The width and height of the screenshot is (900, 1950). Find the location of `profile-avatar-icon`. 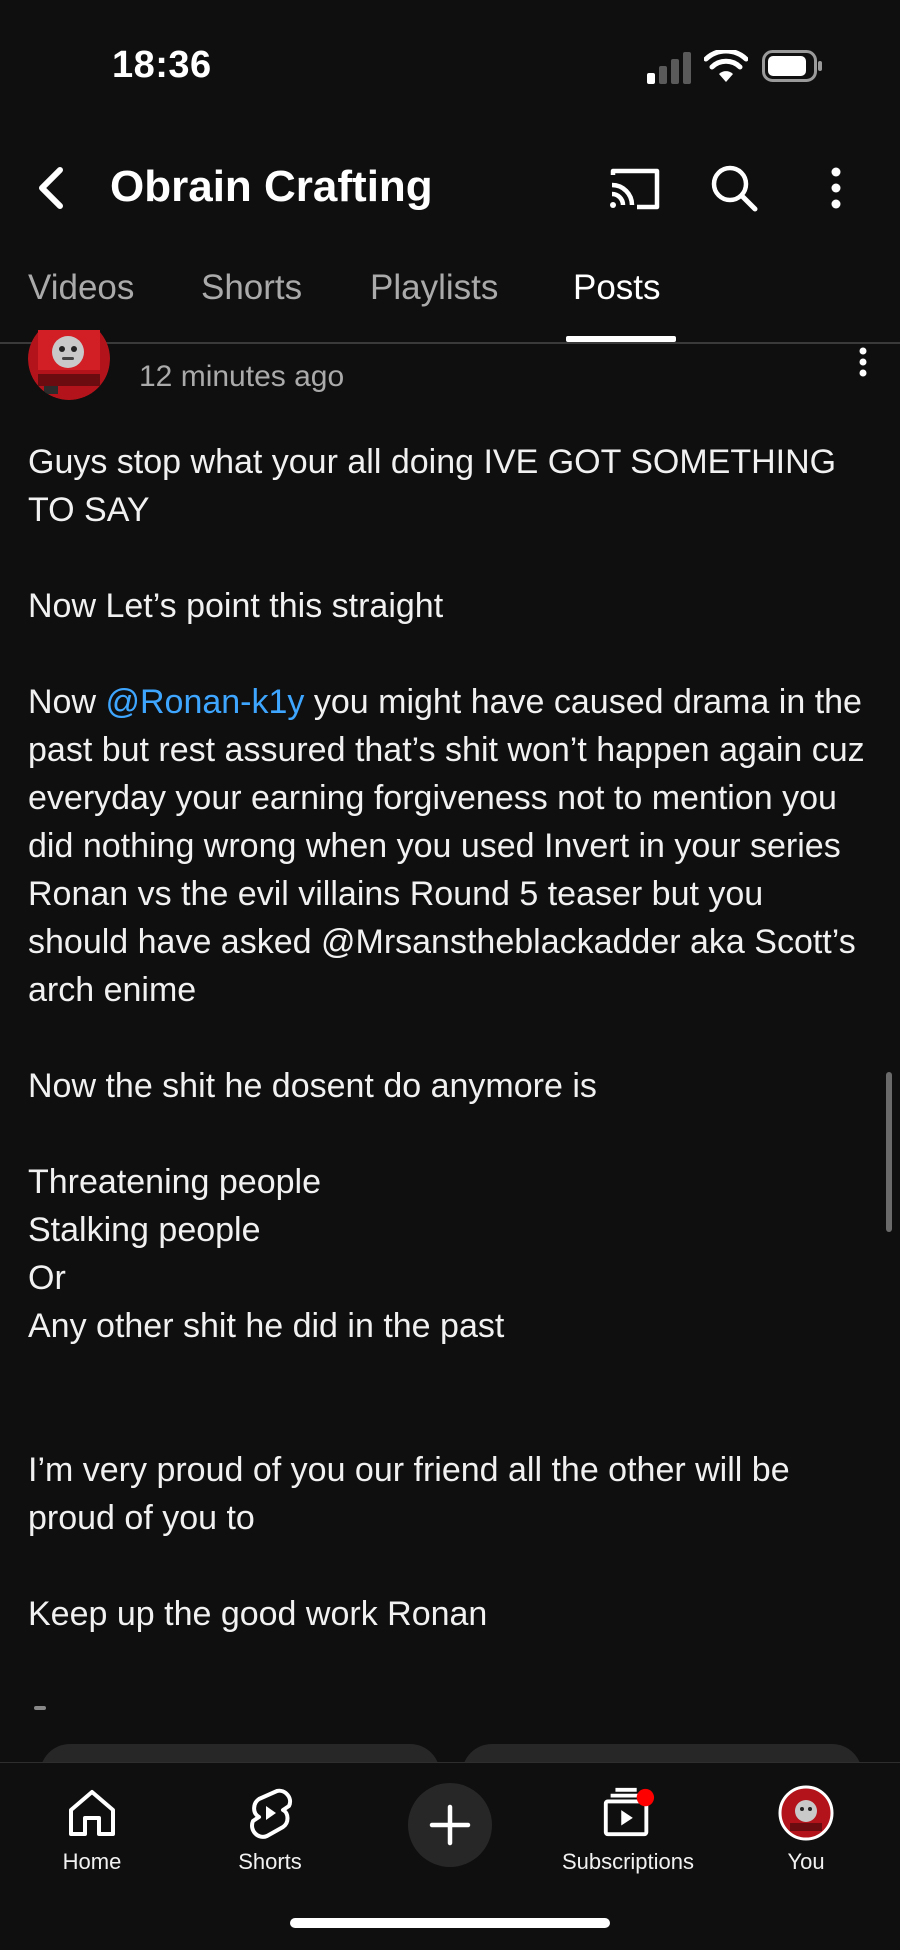

profile-avatar-icon is located at coordinates (806, 1813).